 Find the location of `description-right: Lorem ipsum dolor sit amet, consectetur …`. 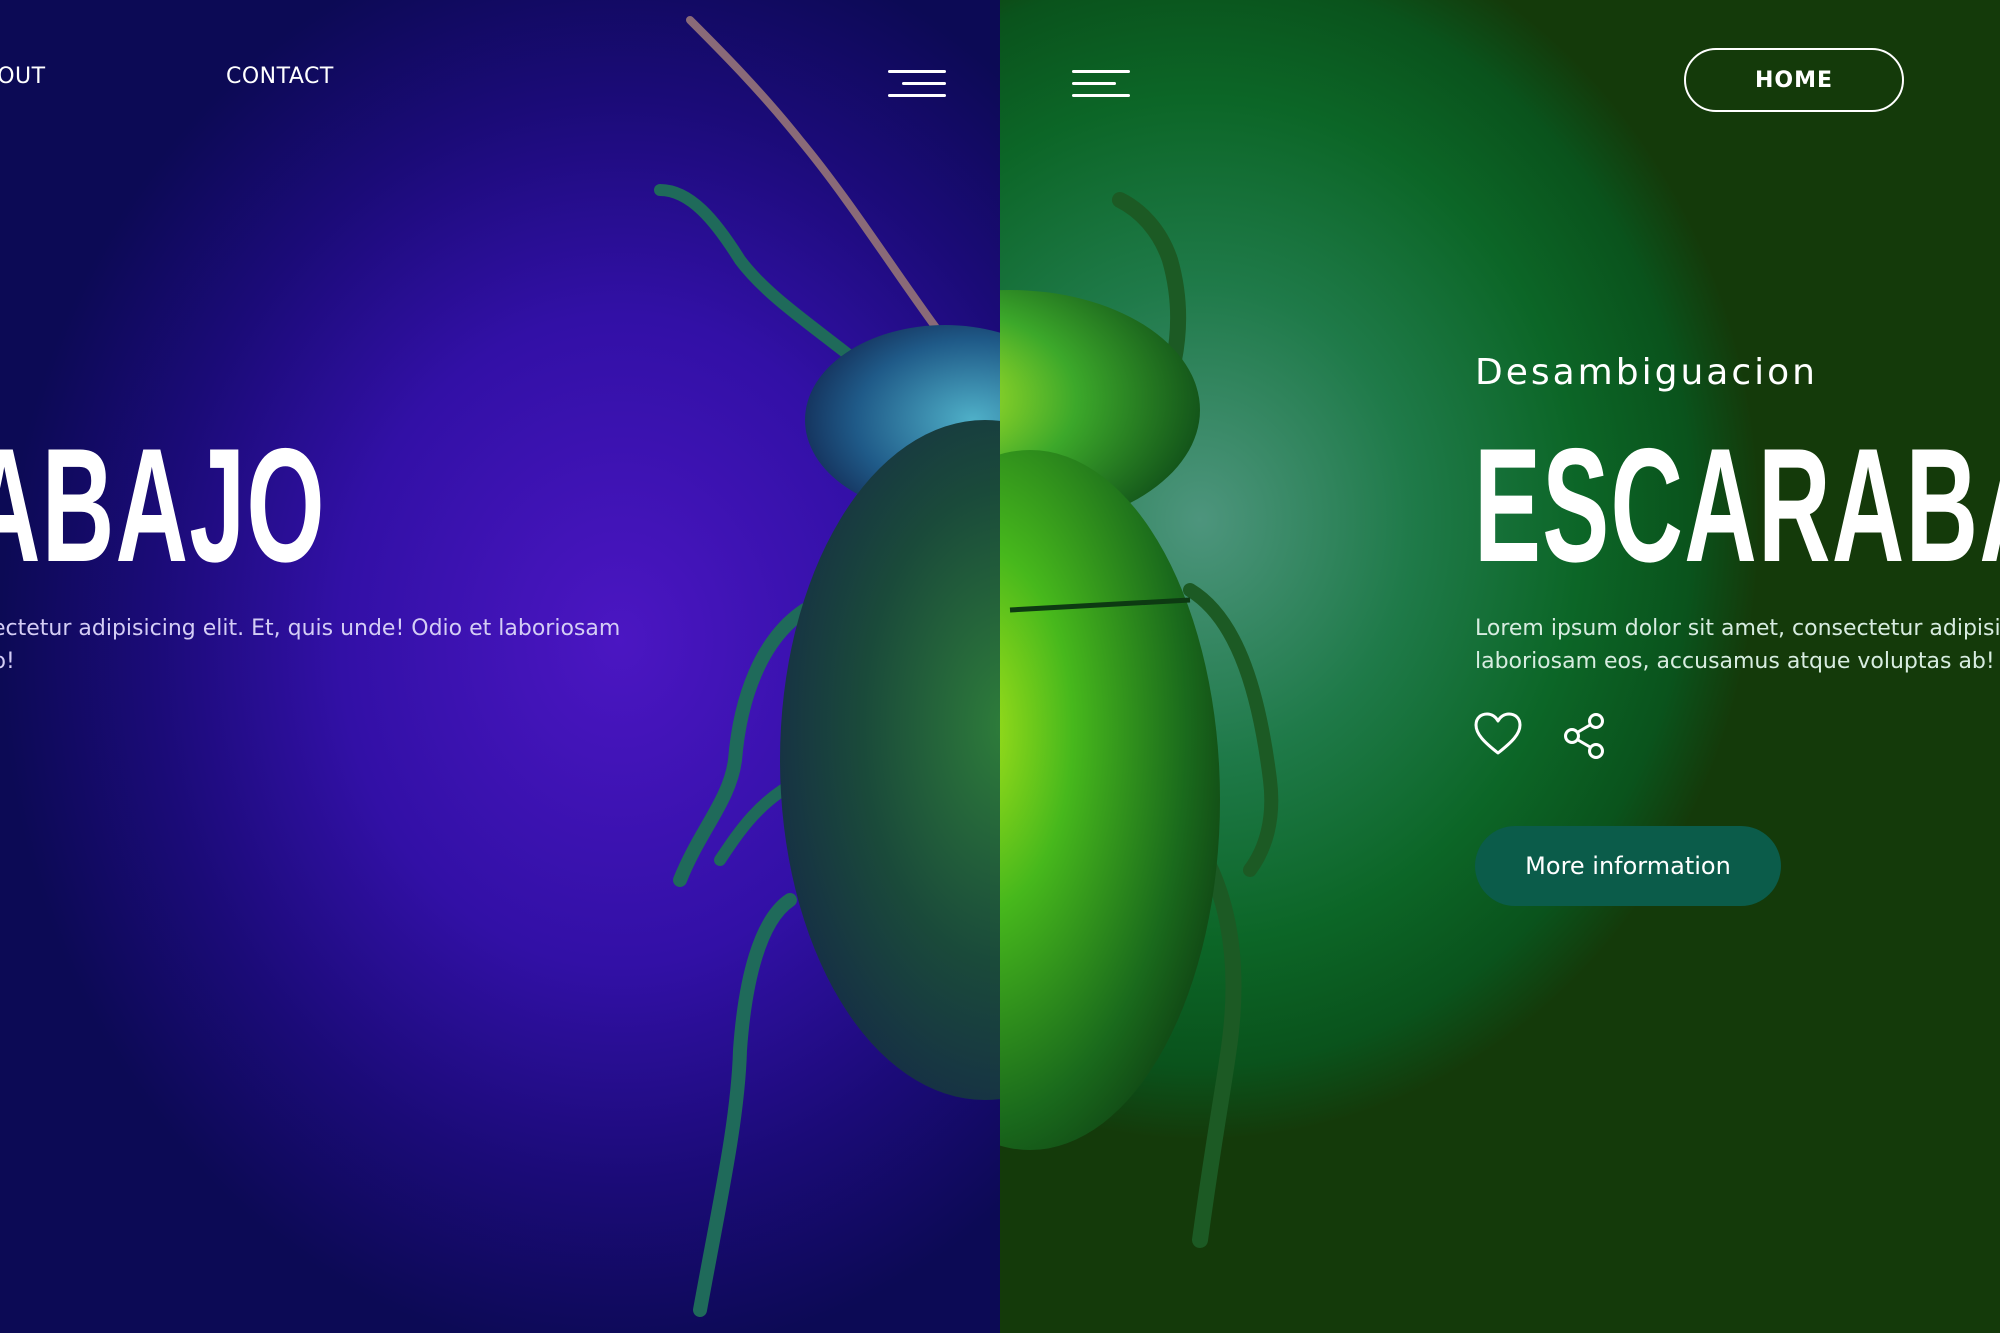

description-right: Lorem ipsum dolor sit amet, consectetur … is located at coordinates (1737, 645).